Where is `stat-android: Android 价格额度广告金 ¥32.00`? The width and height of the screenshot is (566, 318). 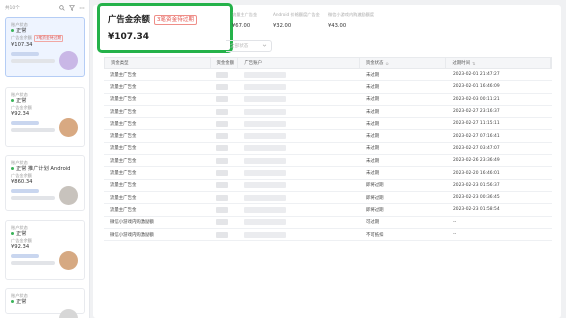 stat-android: Android 价格额度广告金 ¥32.00 is located at coordinates (296, 20).